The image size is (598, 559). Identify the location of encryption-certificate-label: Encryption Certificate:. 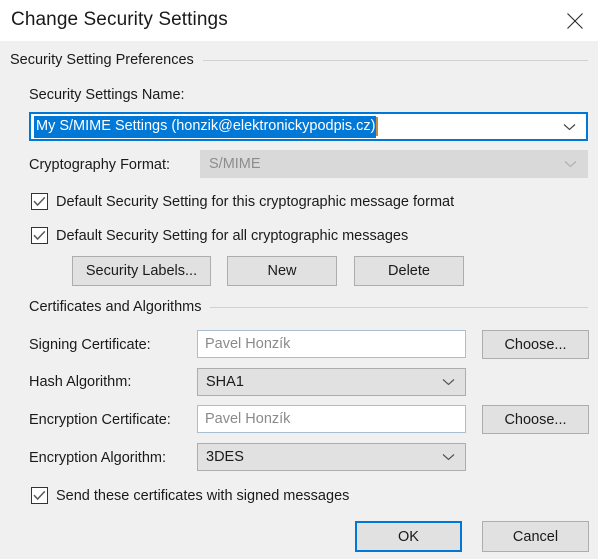
(100, 420).